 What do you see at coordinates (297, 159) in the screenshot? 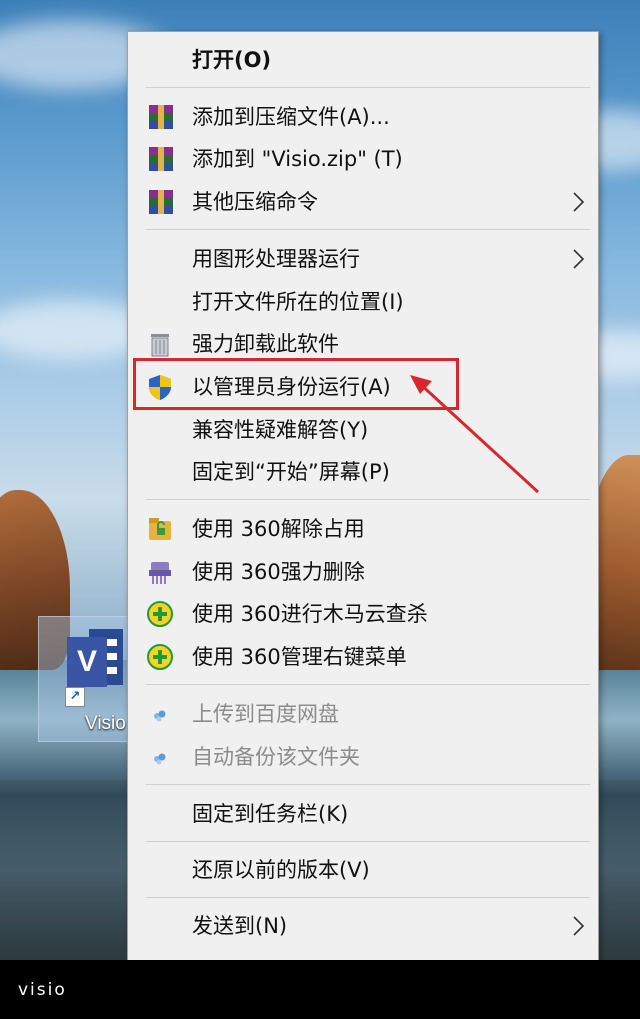
I see `menu-item-label: 添加到 "Visio.zip" (T)` at bounding box center [297, 159].